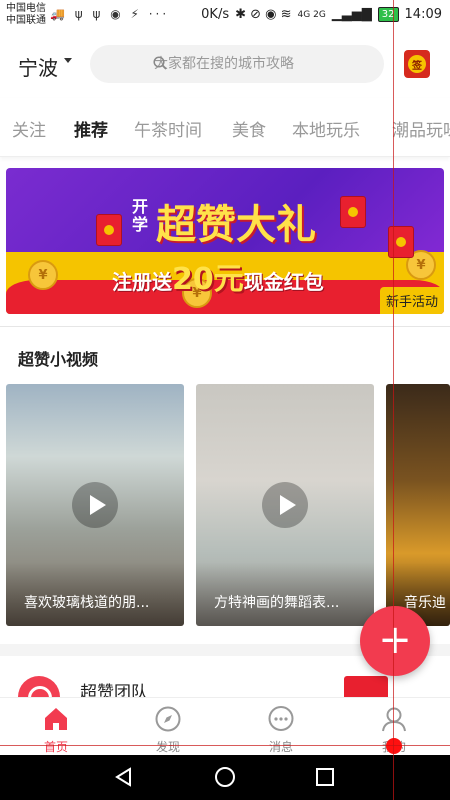 The image size is (450, 800). I want to click on tab-recommend: 推荐, so click(91, 128).